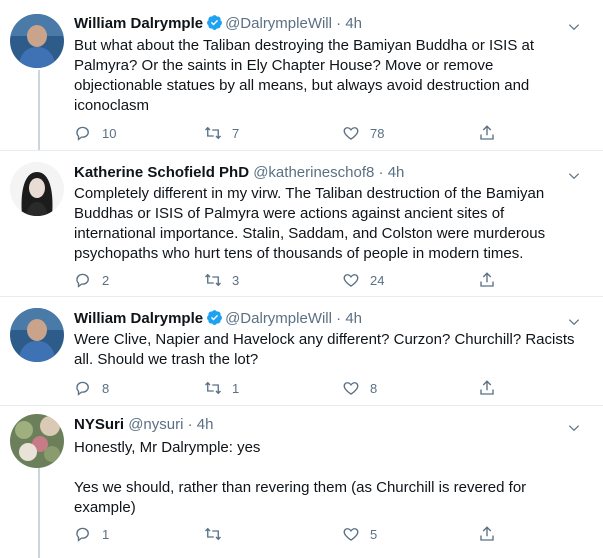 This screenshot has height=558, width=603. What do you see at coordinates (363, 280) in the screenshot?
I see `like-button: 24` at bounding box center [363, 280].